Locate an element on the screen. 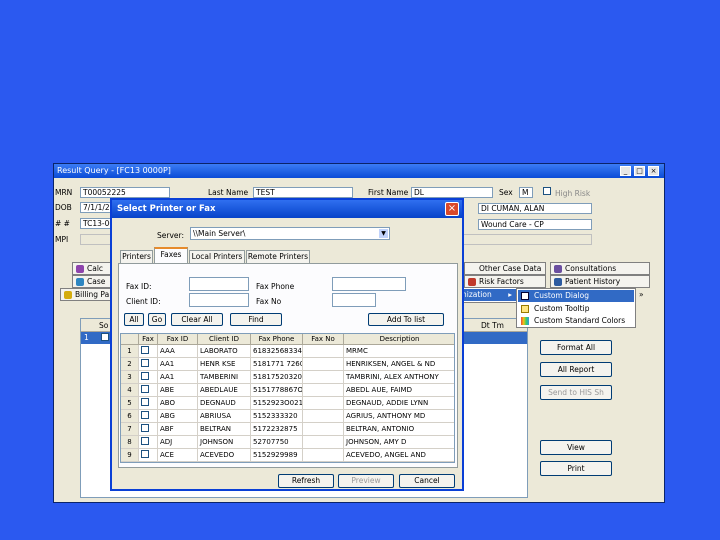 The height and width of the screenshot is (540, 720). grid-header-fax-no: Fax No is located at coordinates (323, 339).